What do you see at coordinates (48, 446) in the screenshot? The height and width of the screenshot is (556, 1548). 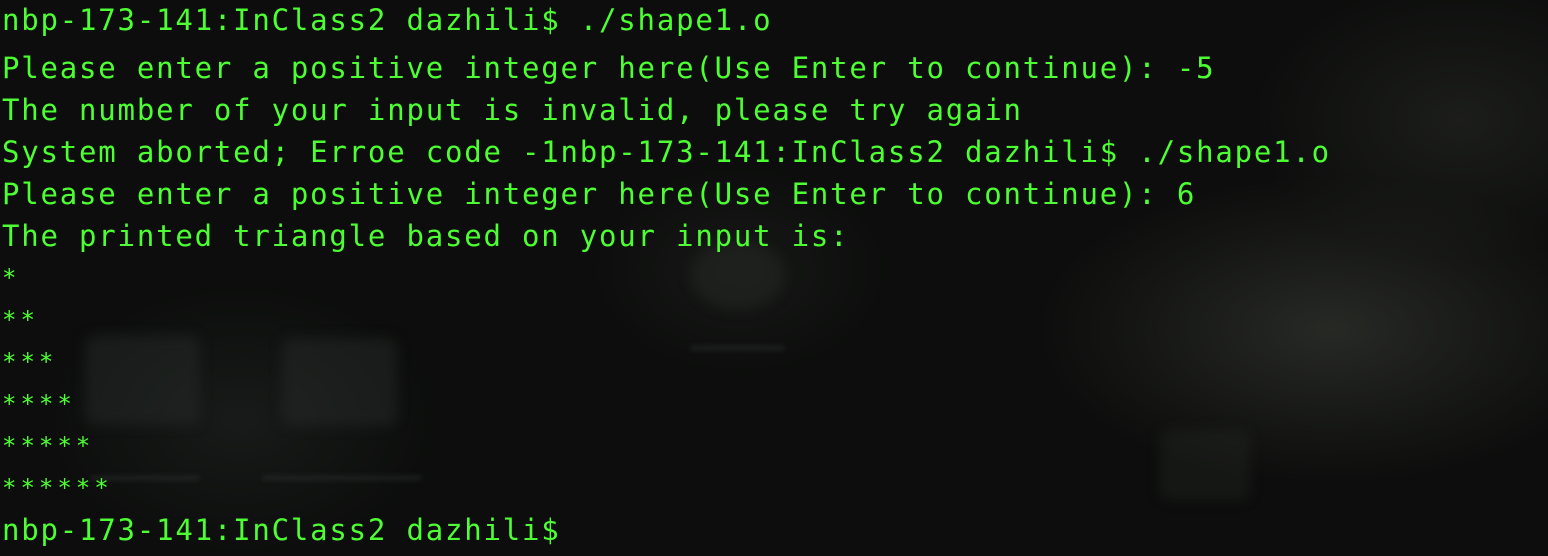 I see `triangle-row: *****` at bounding box center [48, 446].